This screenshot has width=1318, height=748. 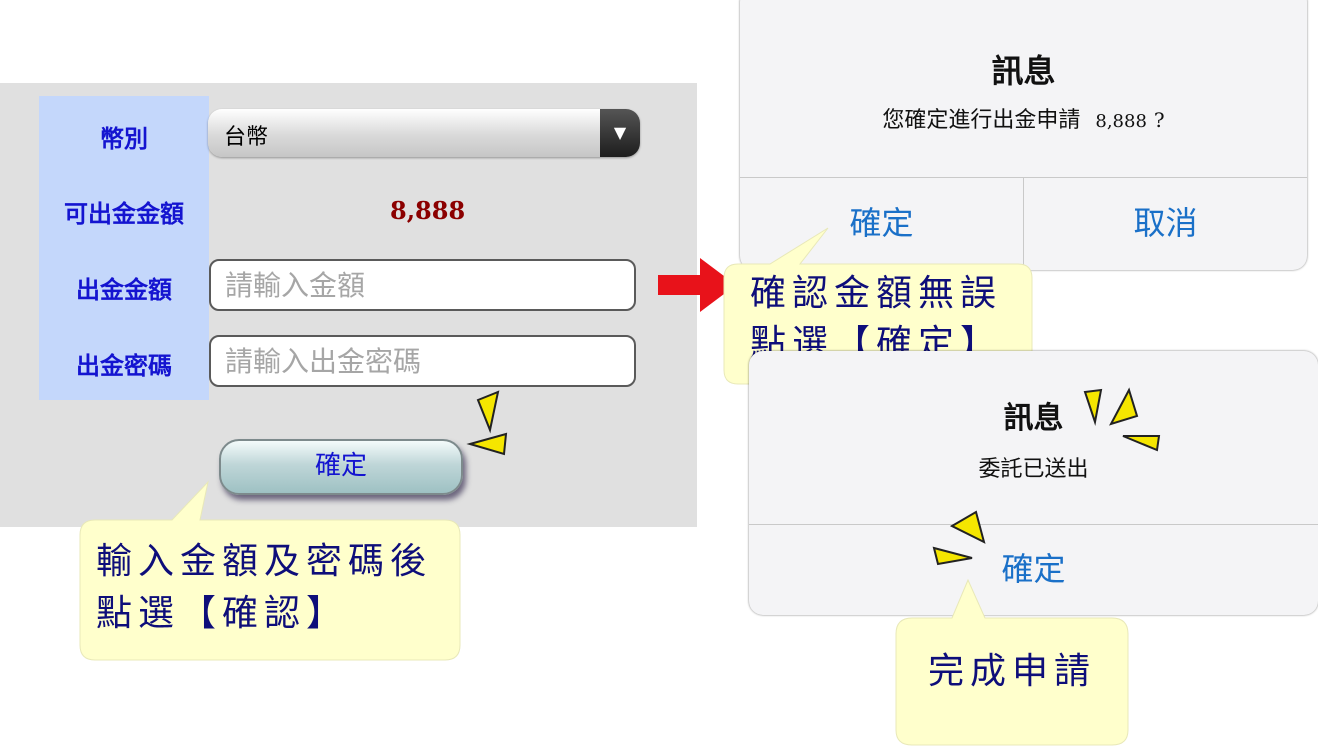 I want to click on callout-bubble-step3, so click(x=1012, y=662).